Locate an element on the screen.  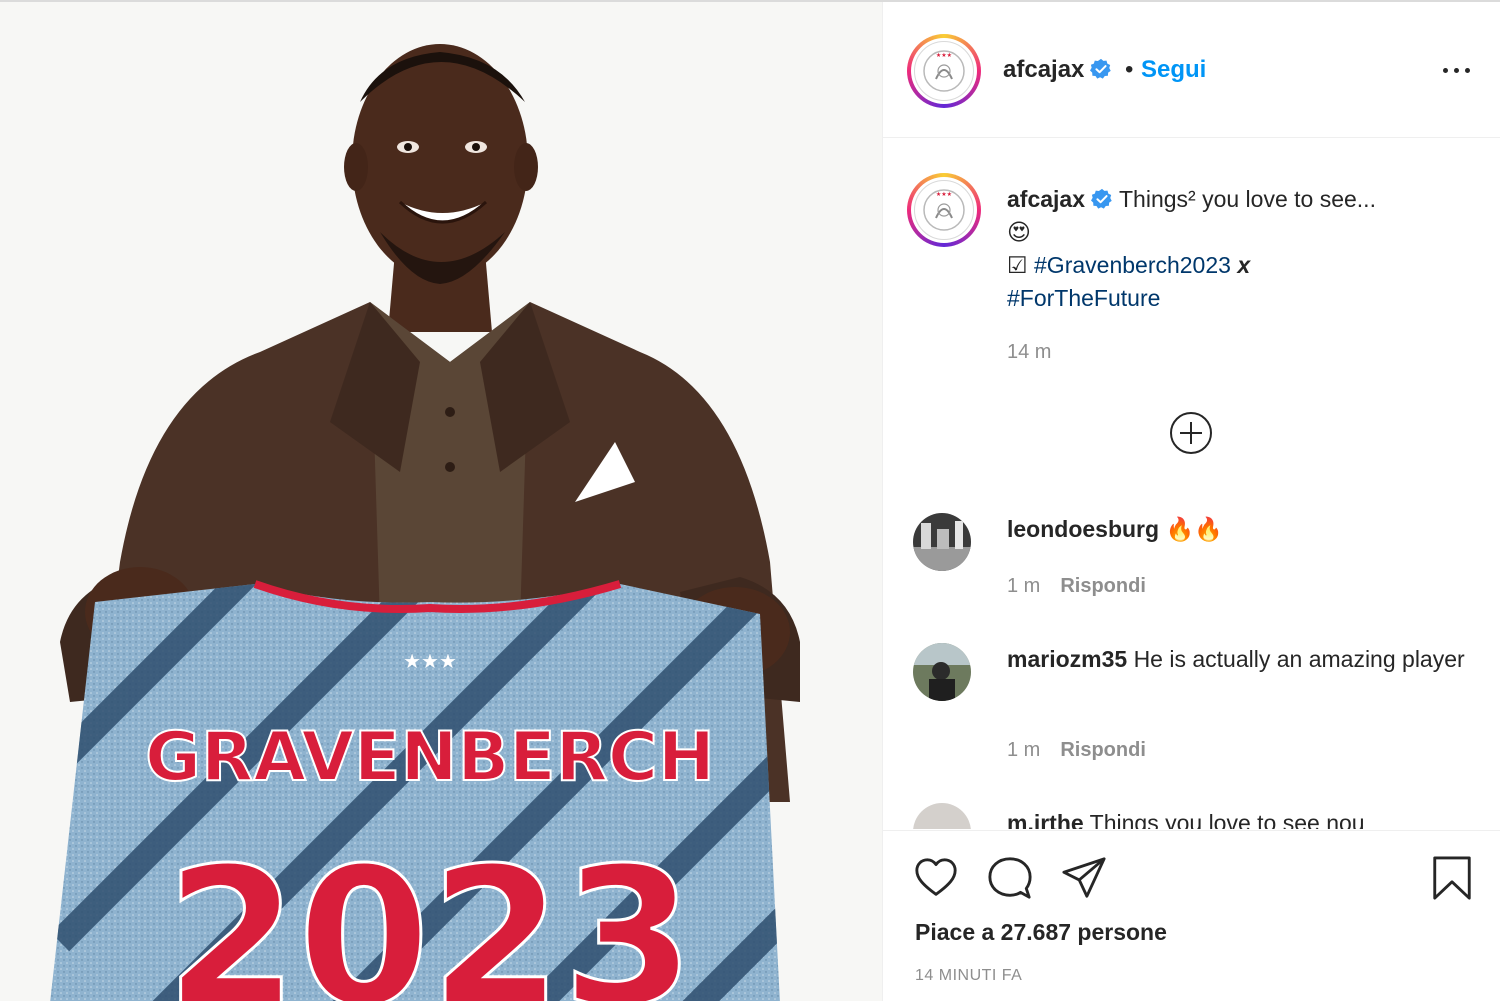
comment-text: leondoesburg 🔥🔥 is located at coordinates (1115, 529).